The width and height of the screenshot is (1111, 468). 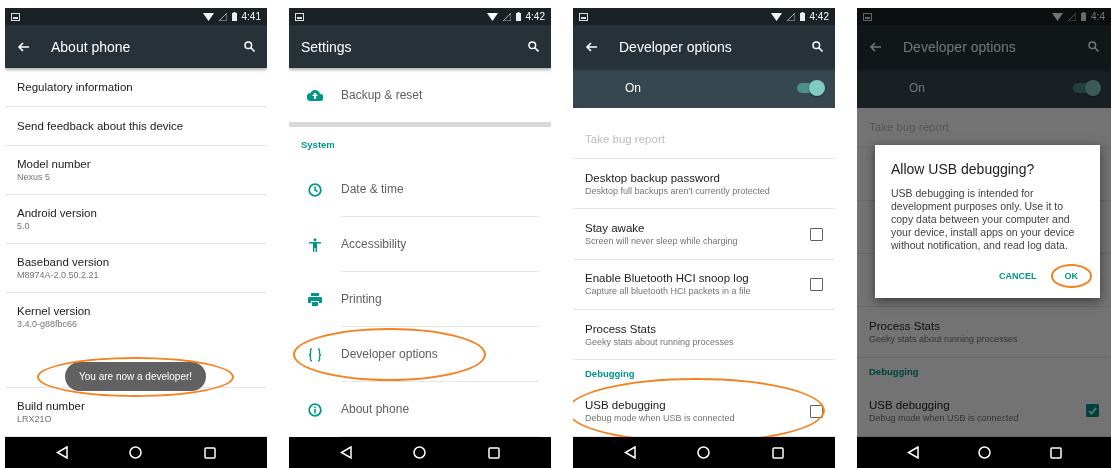 What do you see at coordinates (35, 419) in the screenshot?
I see `setting-summary: LRX21O` at bounding box center [35, 419].